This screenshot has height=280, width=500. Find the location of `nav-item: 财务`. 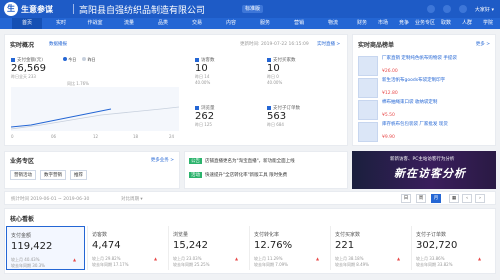

nav-item: 财务 is located at coordinates (362, 23).